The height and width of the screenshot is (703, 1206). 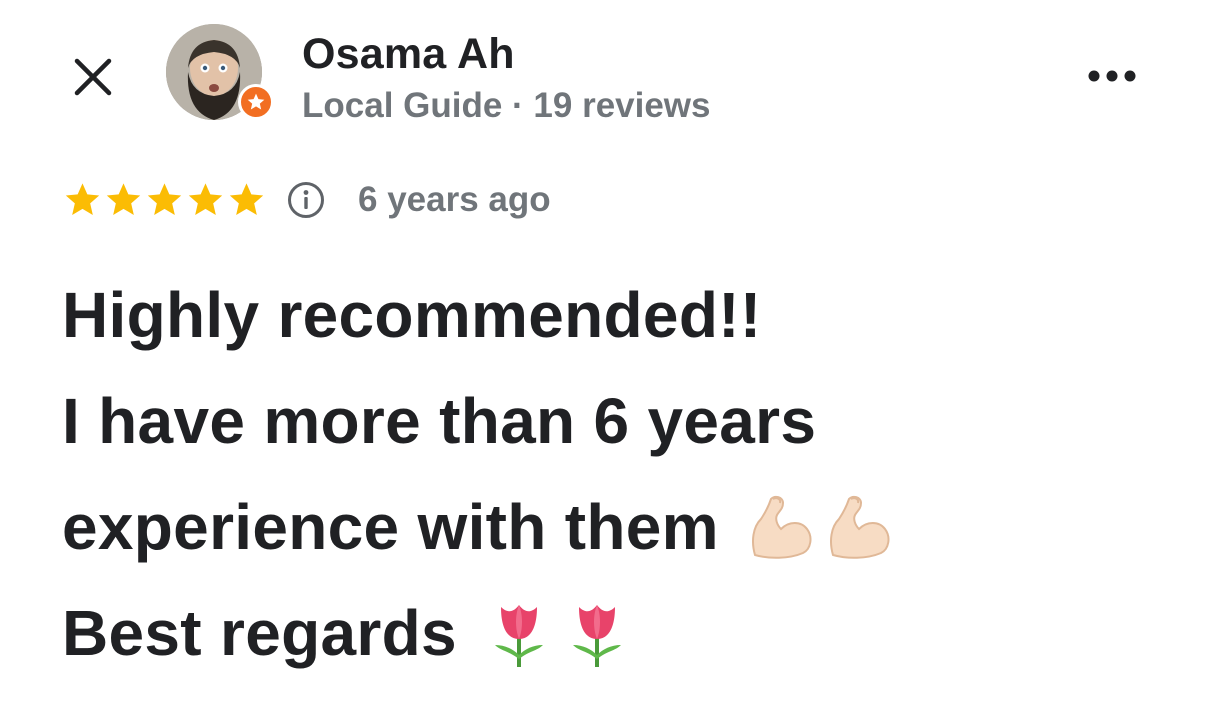 I want to click on review-line-text: experience with them, so click(x=390, y=527).